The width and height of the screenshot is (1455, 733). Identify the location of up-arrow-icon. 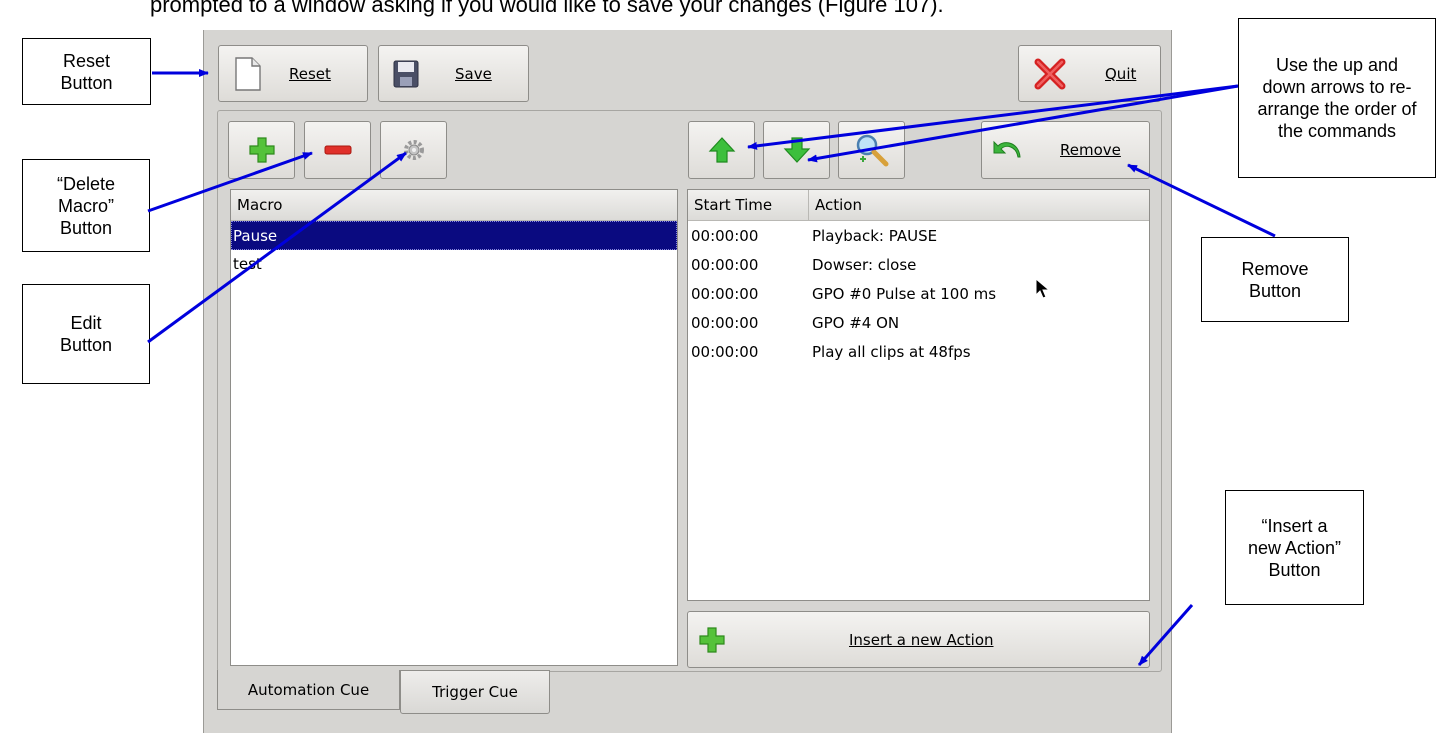
(721, 150).